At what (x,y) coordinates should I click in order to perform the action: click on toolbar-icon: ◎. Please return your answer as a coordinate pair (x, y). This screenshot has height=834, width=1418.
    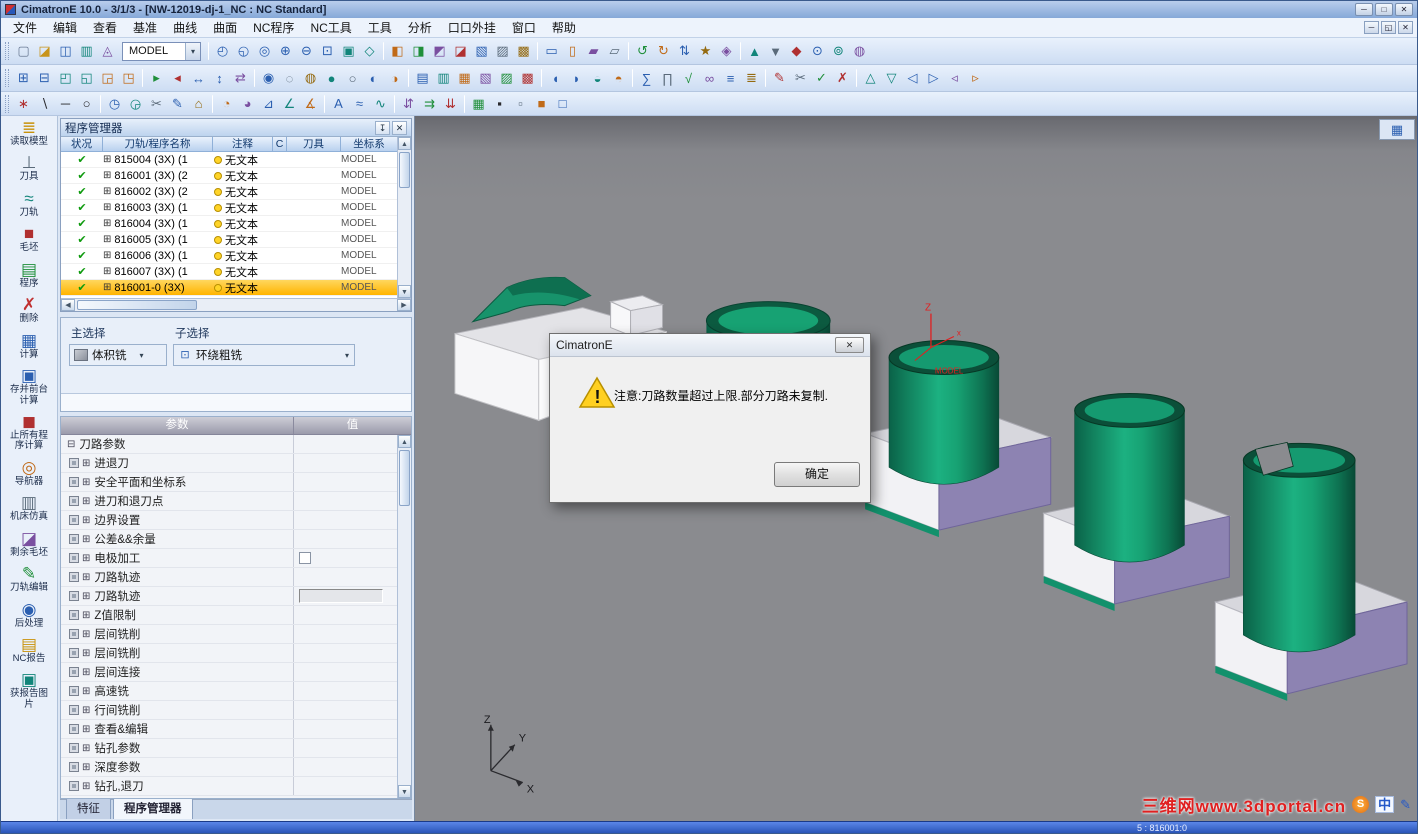
    Looking at the image, I should click on (264, 51).